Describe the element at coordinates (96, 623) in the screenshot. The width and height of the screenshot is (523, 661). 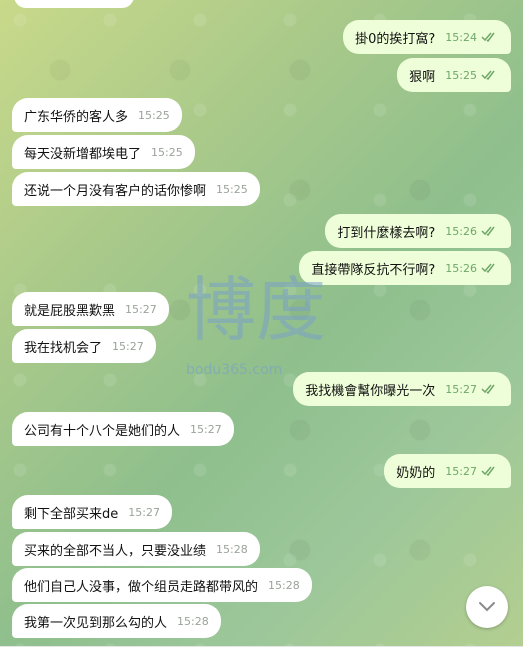
I see `message-text: 我第一次见到那么勾的人` at that location.